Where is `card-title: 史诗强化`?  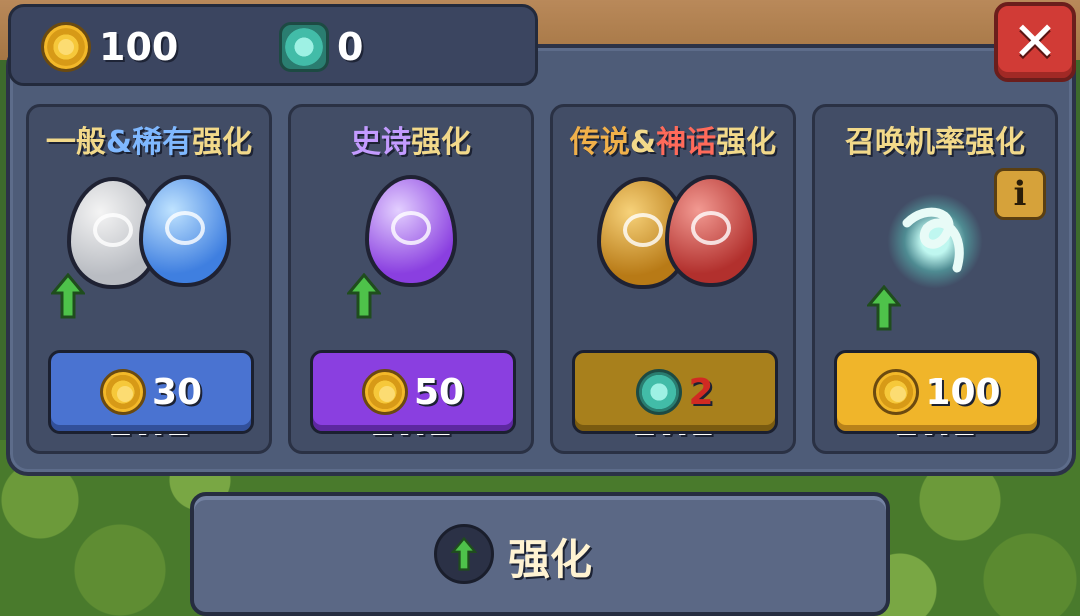
card-title: 史诗强化 is located at coordinates (411, 139).